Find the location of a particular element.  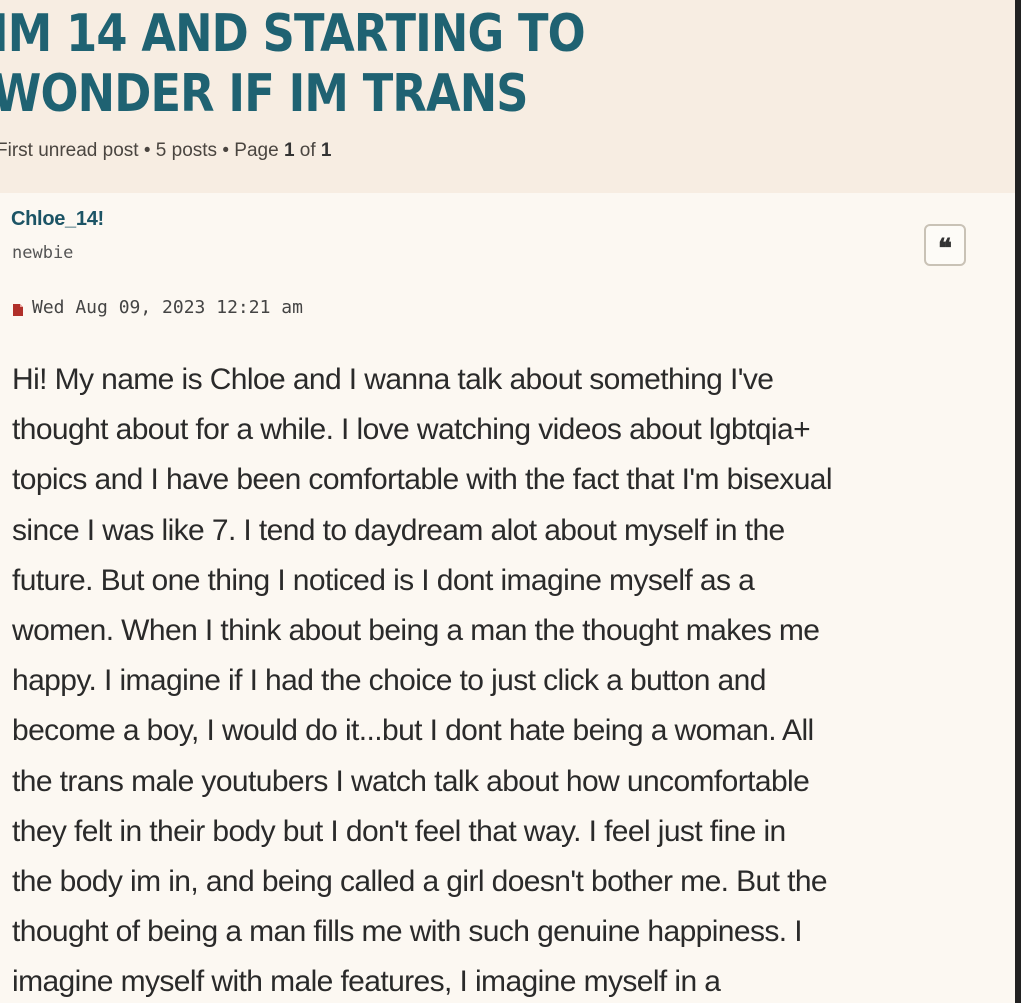

post-file-icon is located at coordinates (18, 308).